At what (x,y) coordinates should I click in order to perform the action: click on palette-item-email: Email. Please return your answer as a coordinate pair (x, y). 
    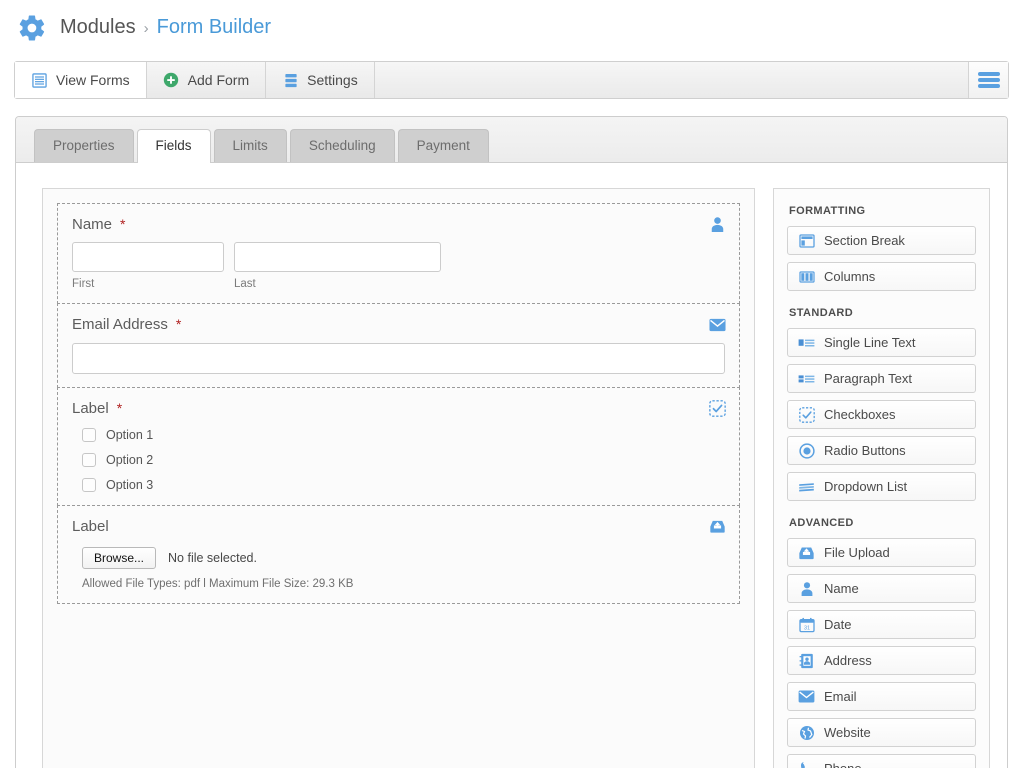
    Looking at the image, I should click on (881, 696).